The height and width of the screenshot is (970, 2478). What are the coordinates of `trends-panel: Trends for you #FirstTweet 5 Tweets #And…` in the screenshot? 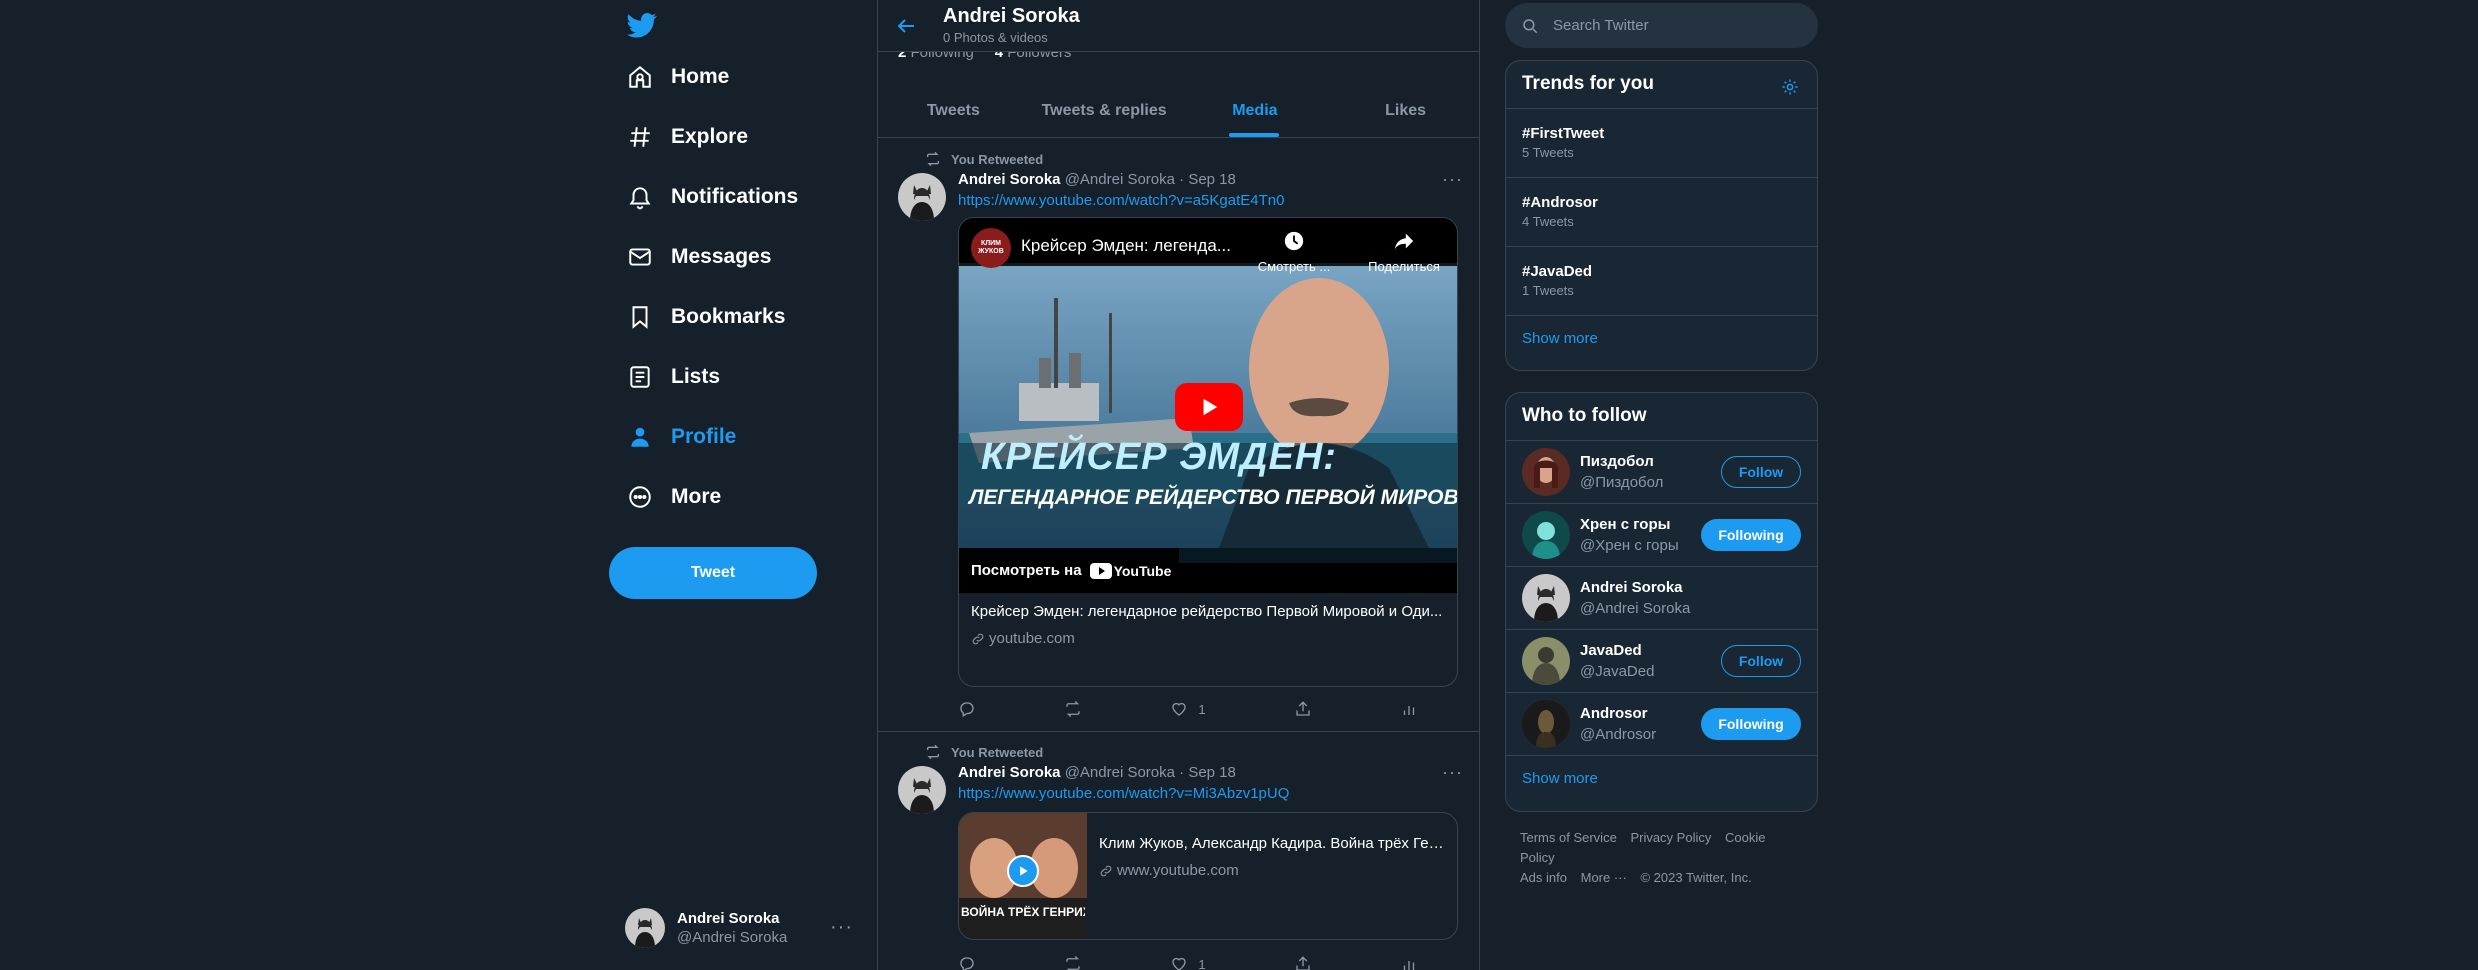 It's located at (1661, 215).